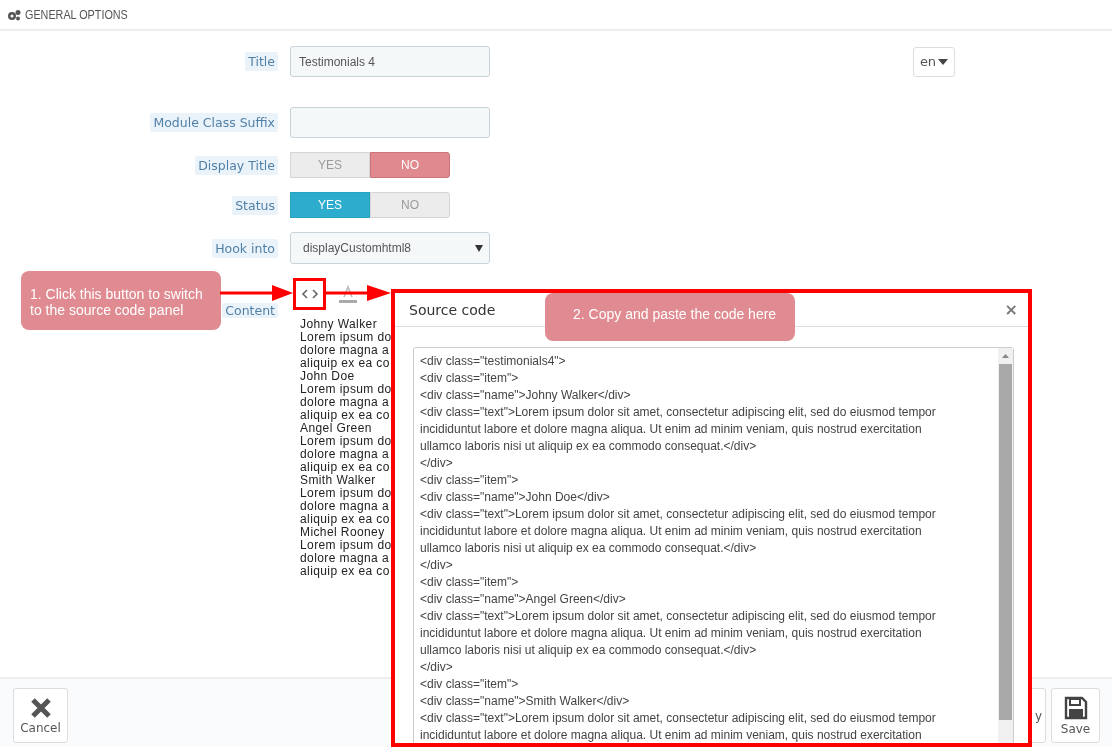 The image size is (1112, 747). What do you see at coordinates (250, 310) in the screenshot?
I see `field-label: Content` at bounding box center [250, 310].